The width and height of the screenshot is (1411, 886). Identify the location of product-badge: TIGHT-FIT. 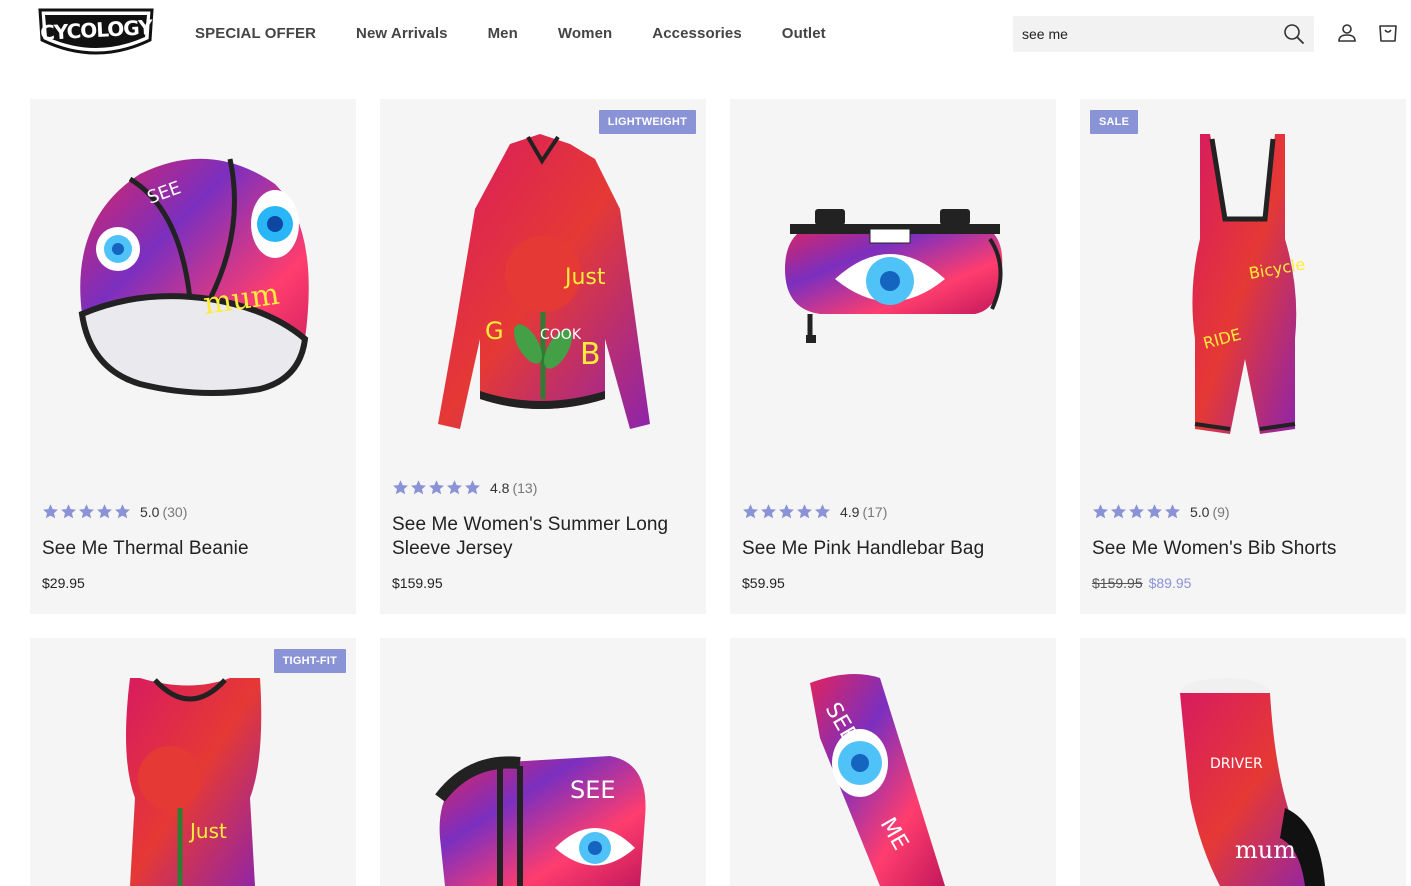
(309, 661).